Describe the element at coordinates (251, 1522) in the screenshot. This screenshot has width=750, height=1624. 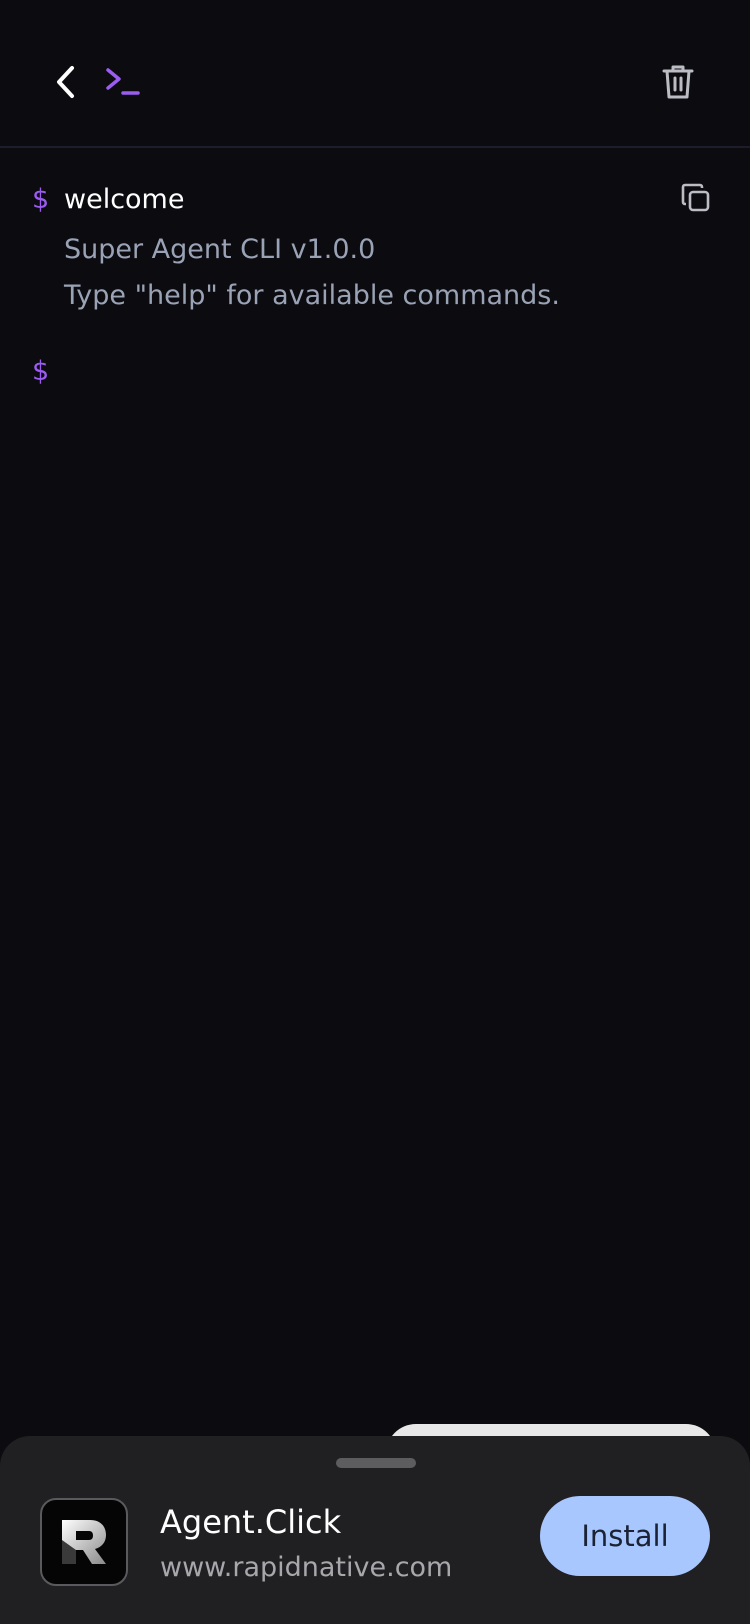
I see `app-name: Agent.Click` at that location.